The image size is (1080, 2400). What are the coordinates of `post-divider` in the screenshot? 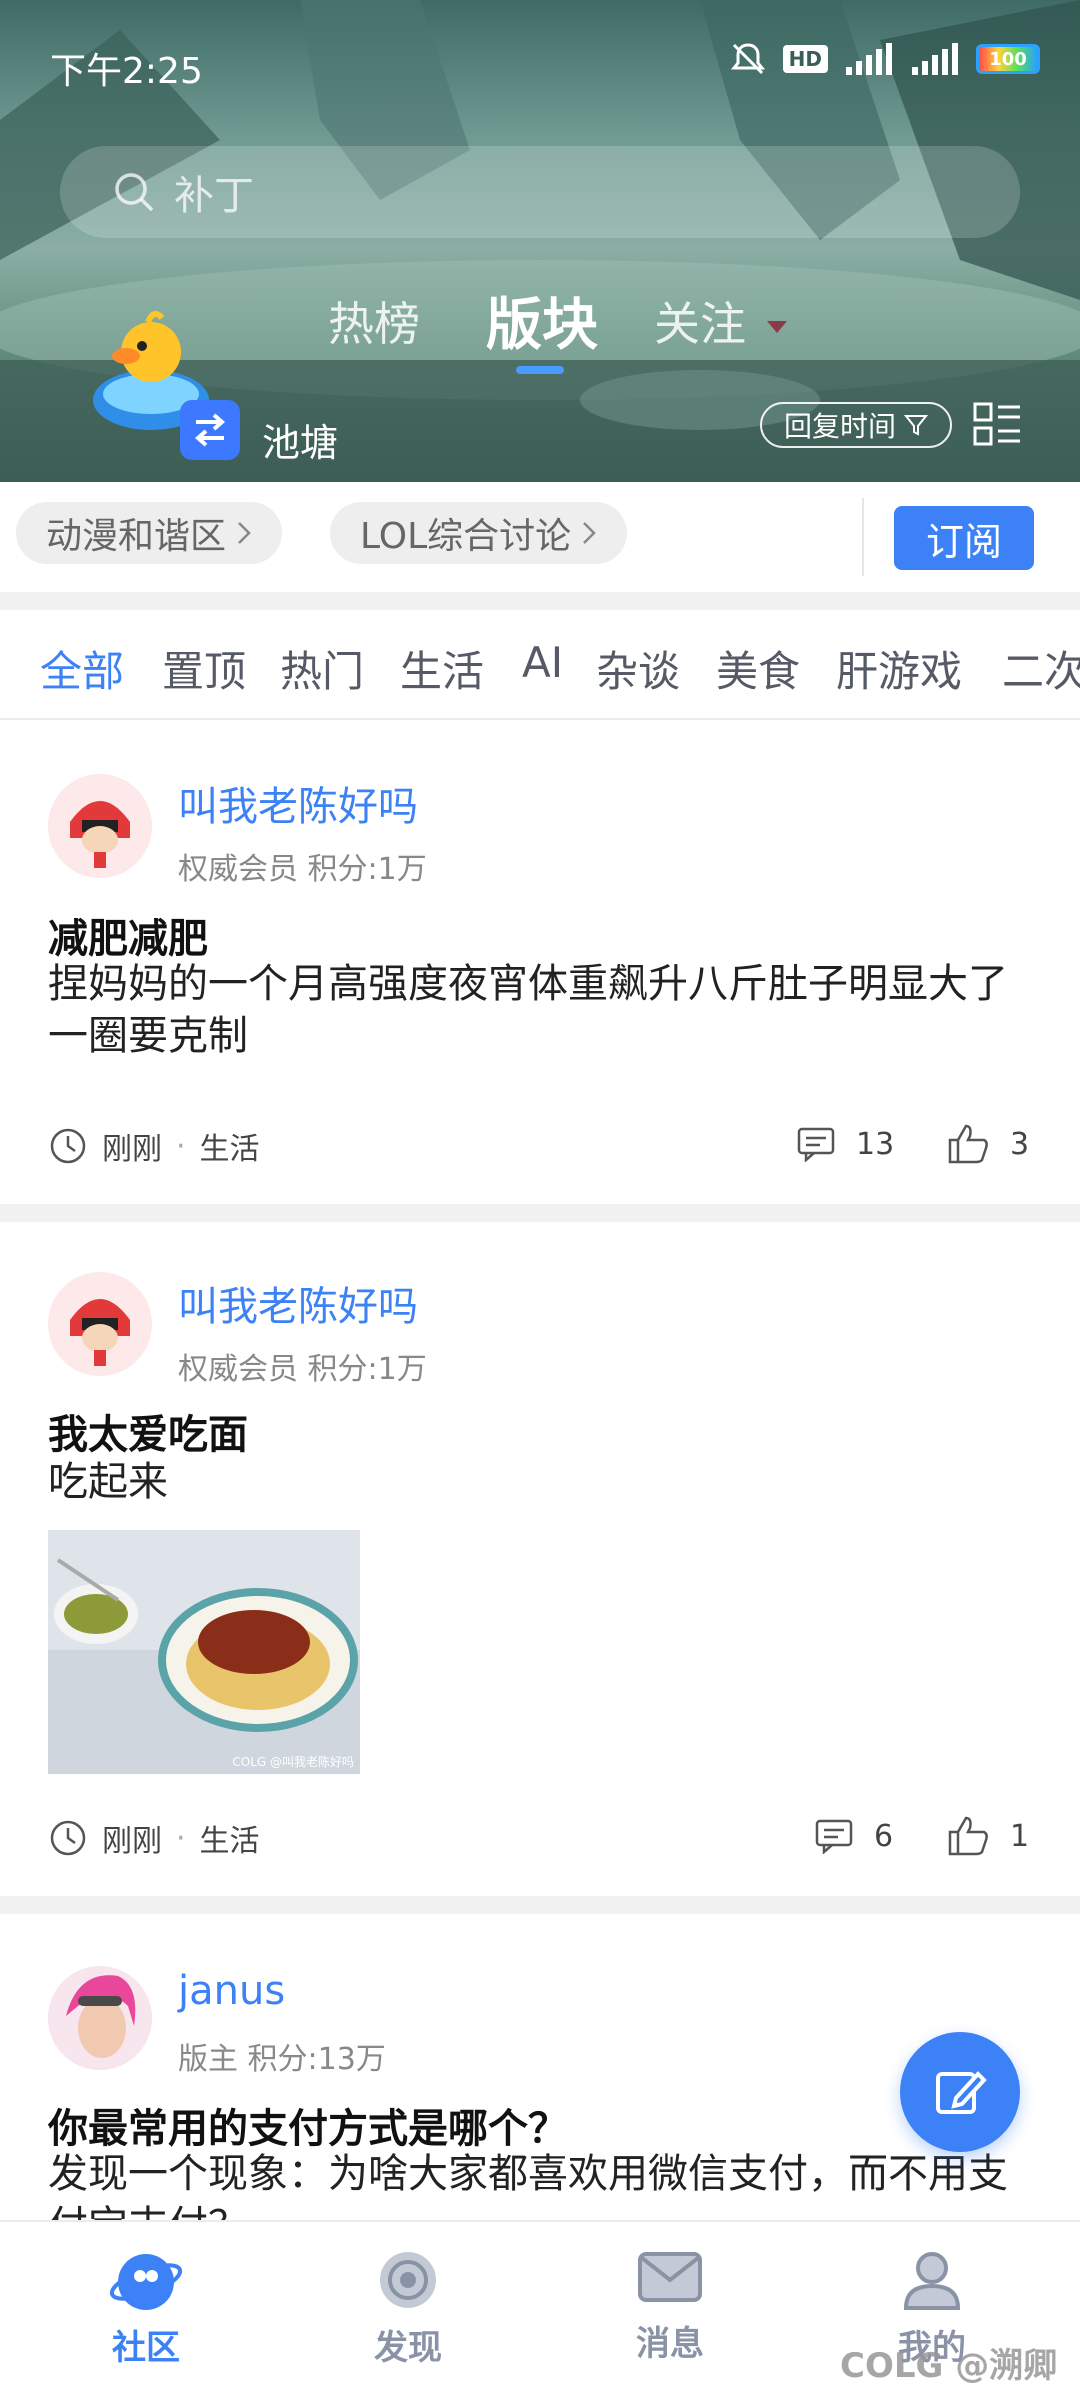 It's located at (540, 1905).